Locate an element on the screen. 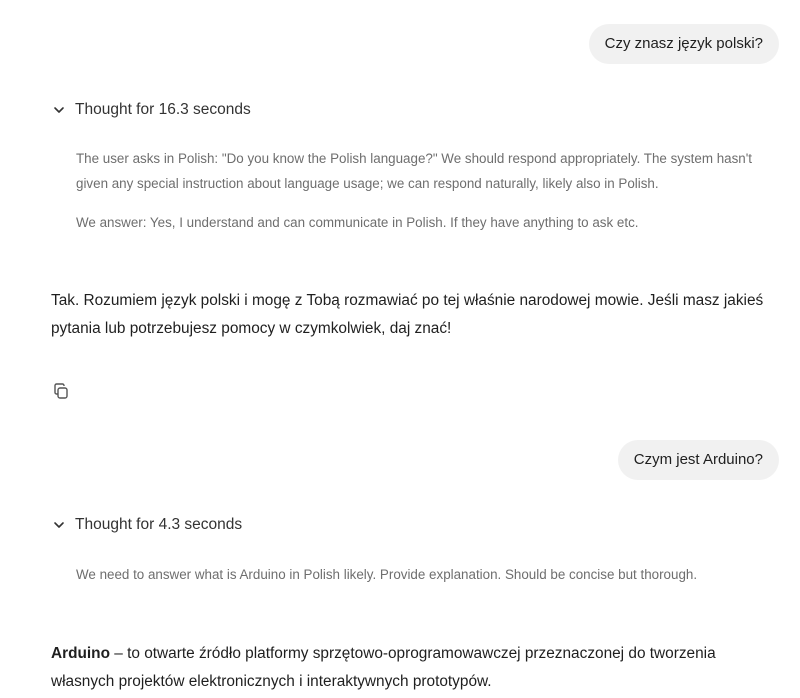 The height and width of the screenshot is (698, 800). thought-toggle: Thought for 16.3 seconds is located at coordinates (151, 110).